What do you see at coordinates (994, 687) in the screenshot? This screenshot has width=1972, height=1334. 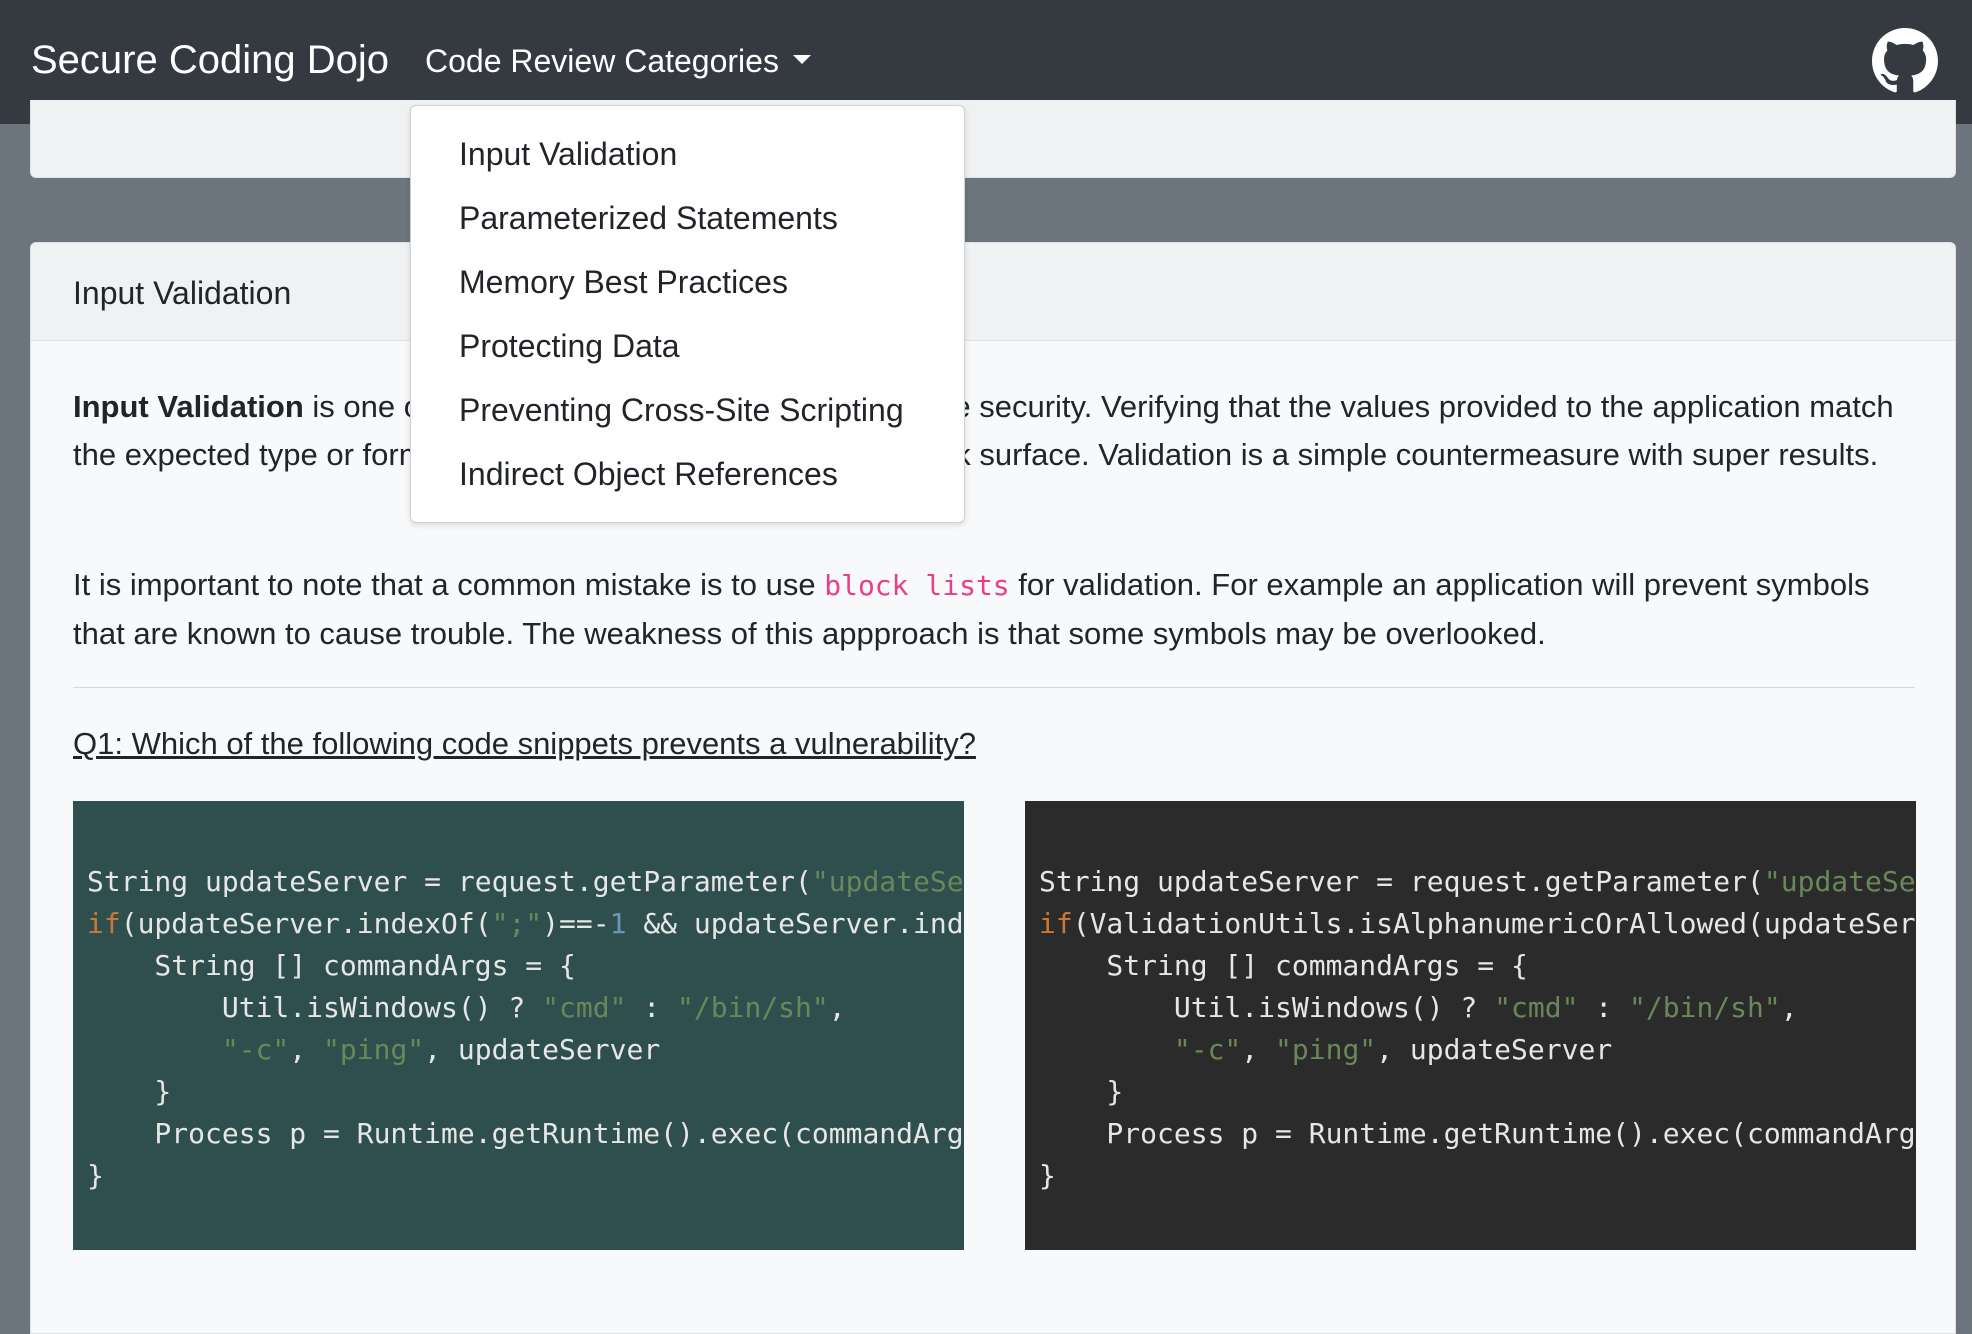 I see `divider` at bounding box center [994, 687].